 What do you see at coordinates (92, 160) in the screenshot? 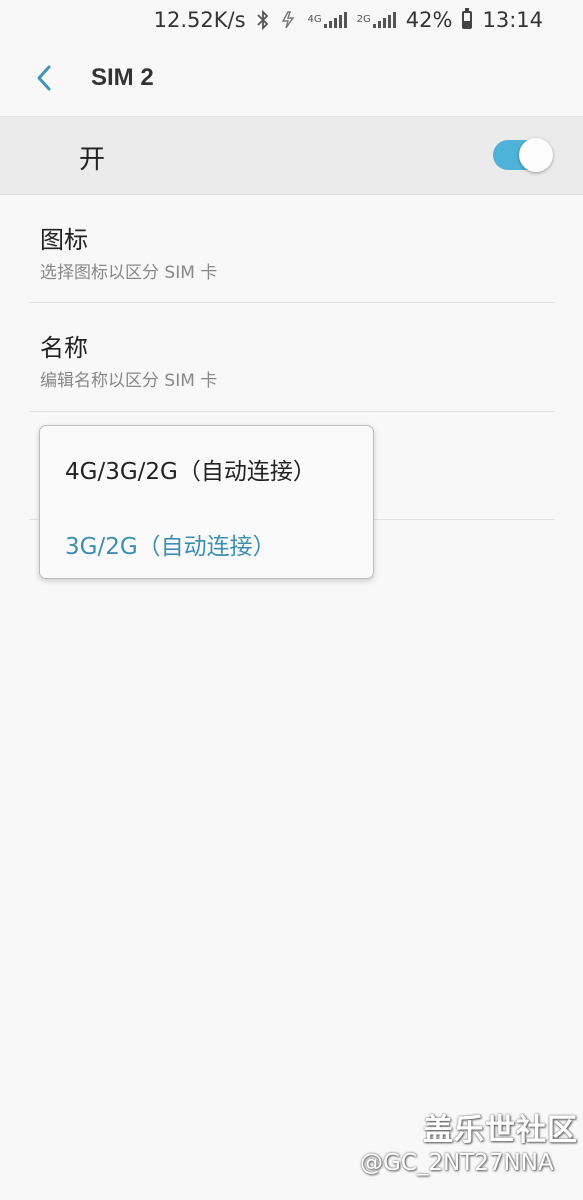
I see `master-switch-label: 开` at bounding box center [92, 160].